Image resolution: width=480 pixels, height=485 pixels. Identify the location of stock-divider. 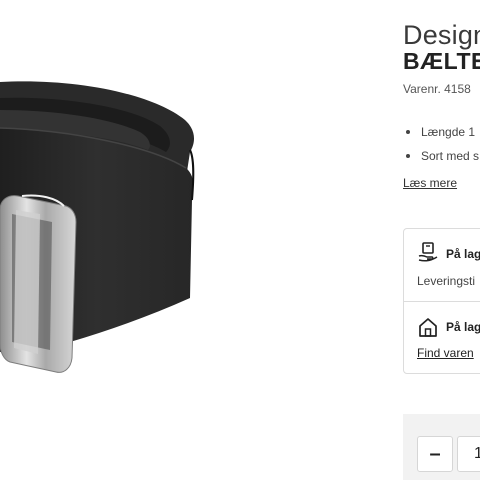
(442, 301).